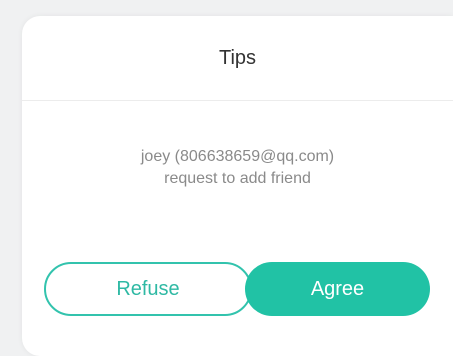 The height and width of the screenshot is (356, 453). I want to click on agree-button: Agree, so click(337, 289).